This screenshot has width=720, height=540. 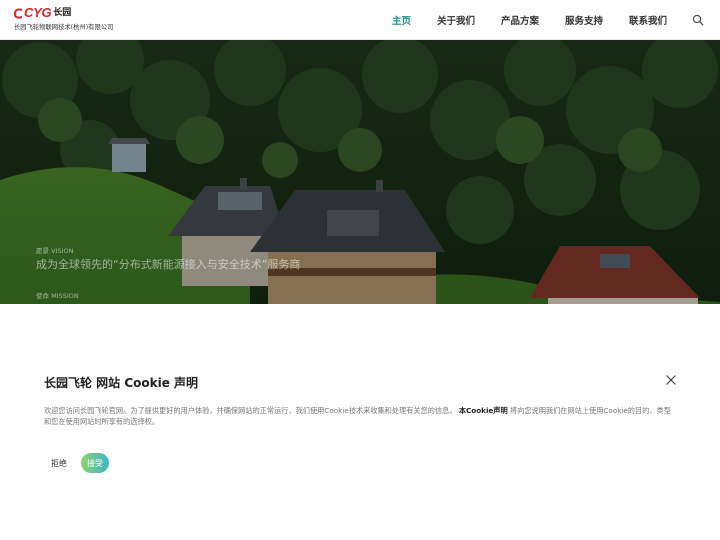 What do you see at coordinates (168, 264) in the screenshot?
I see `vision-text: 成为全球领先的“分布式新能源接入与安全技术”服务商` at bounding box center [168, 264].